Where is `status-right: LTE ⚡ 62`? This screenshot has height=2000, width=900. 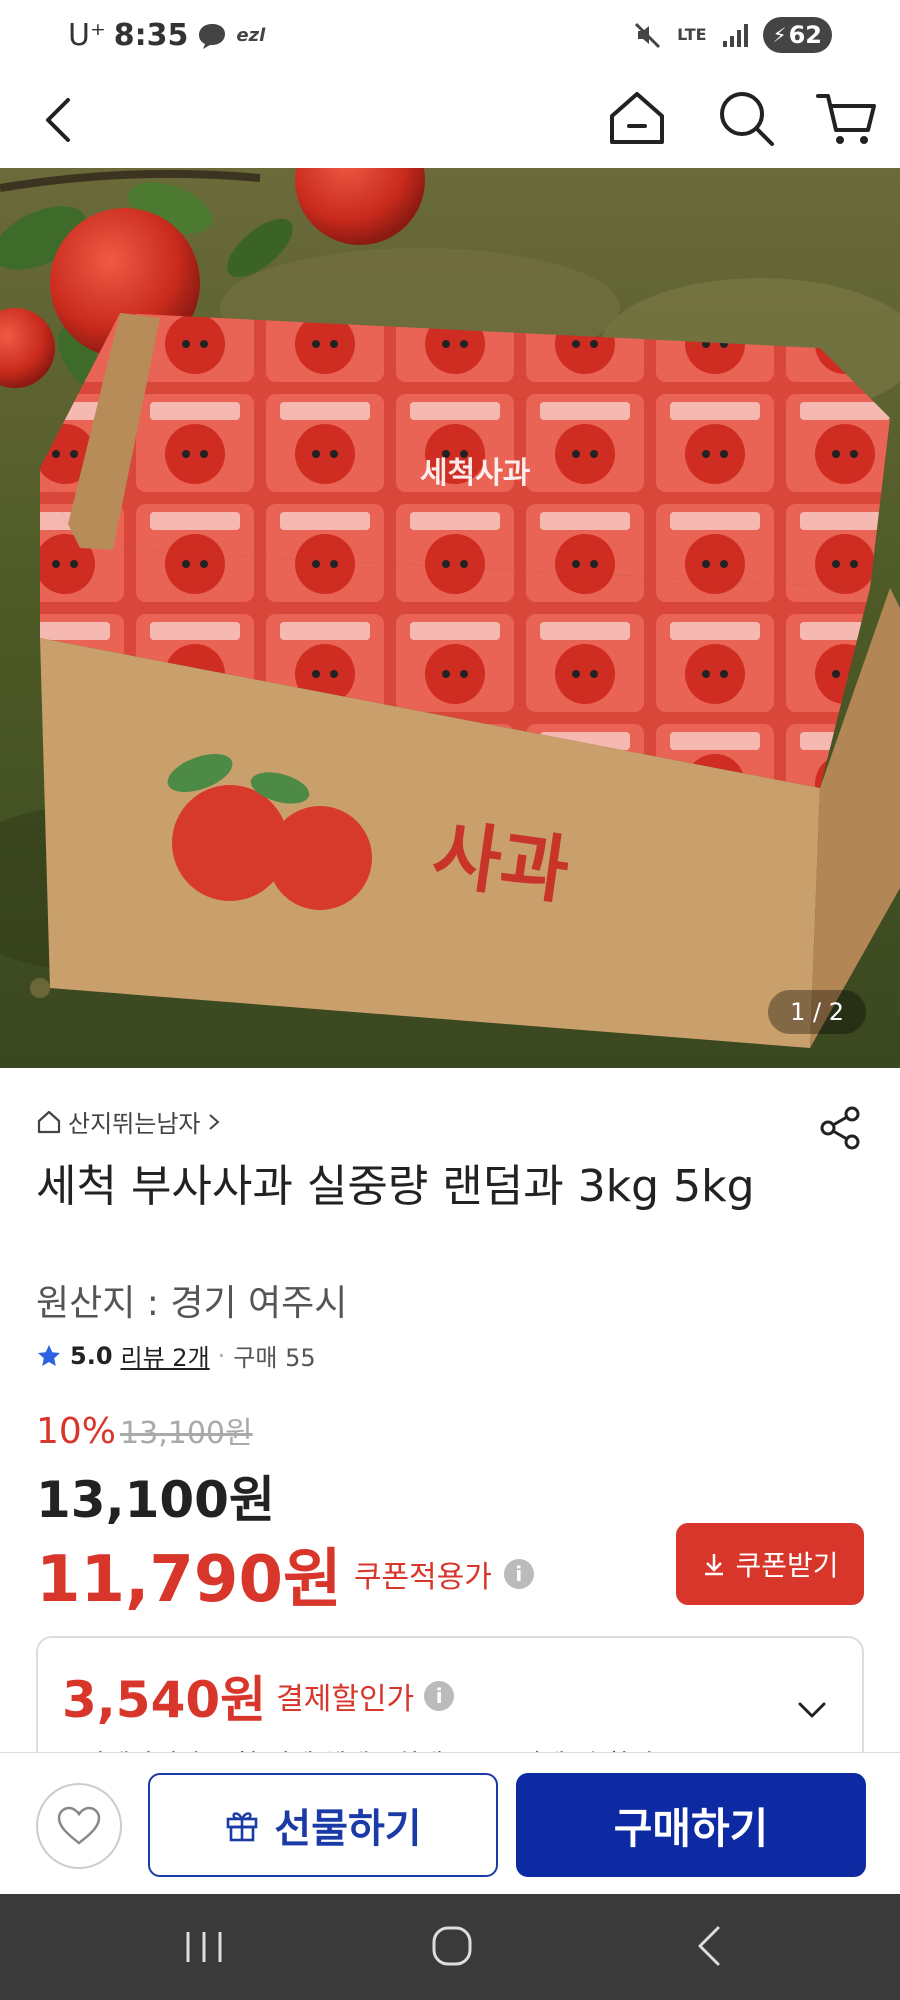
status-right: LTE ⚡ 62 is located at coordinates (732, 35).